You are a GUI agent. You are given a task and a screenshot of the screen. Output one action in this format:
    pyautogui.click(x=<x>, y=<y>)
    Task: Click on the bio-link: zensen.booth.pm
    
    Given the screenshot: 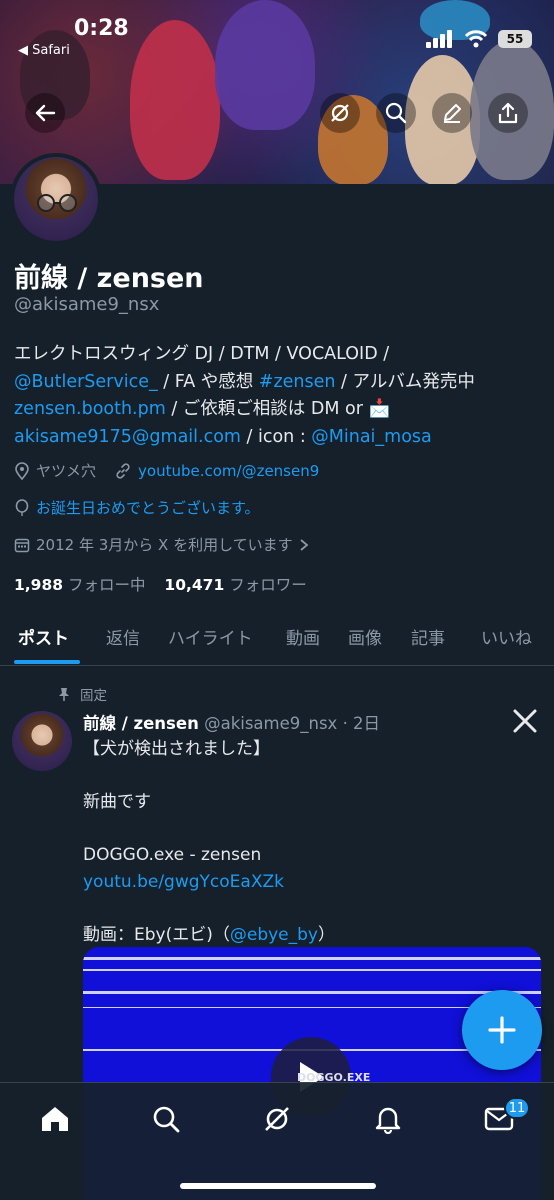 What is the action you would take?
    pyautogui.click(x=90, y=409)
    